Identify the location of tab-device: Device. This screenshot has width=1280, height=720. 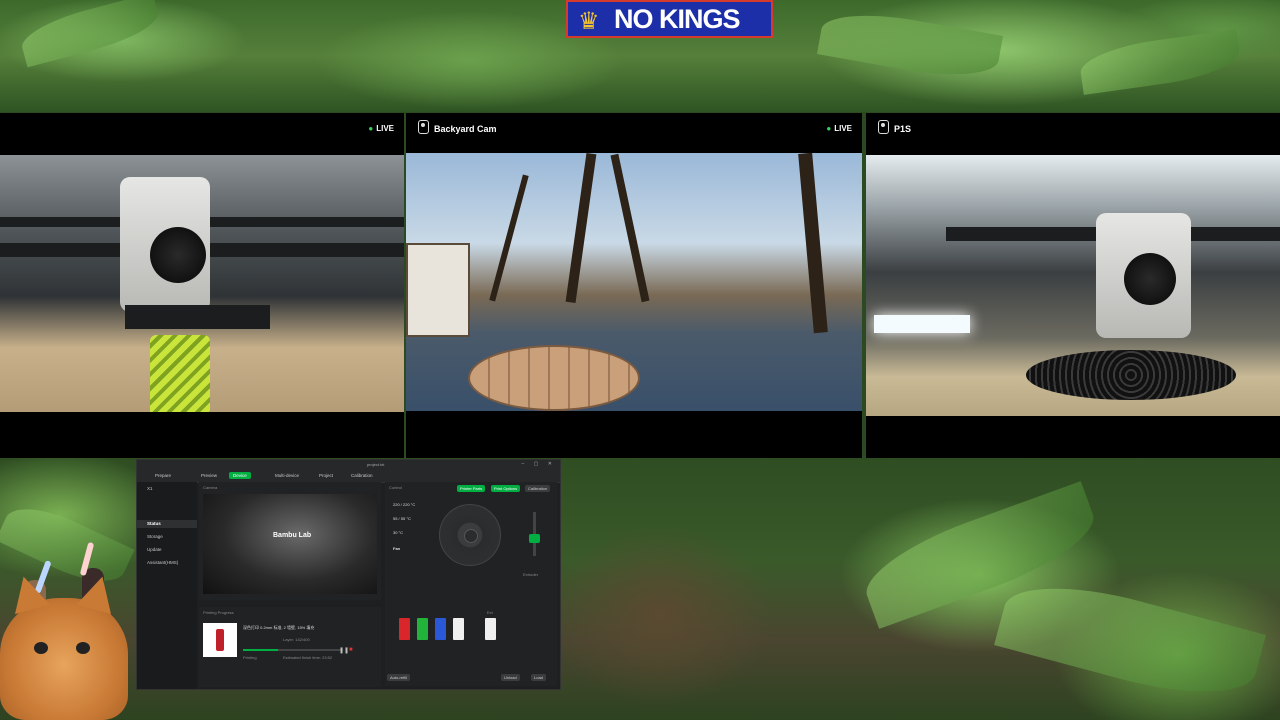
(240, 475).